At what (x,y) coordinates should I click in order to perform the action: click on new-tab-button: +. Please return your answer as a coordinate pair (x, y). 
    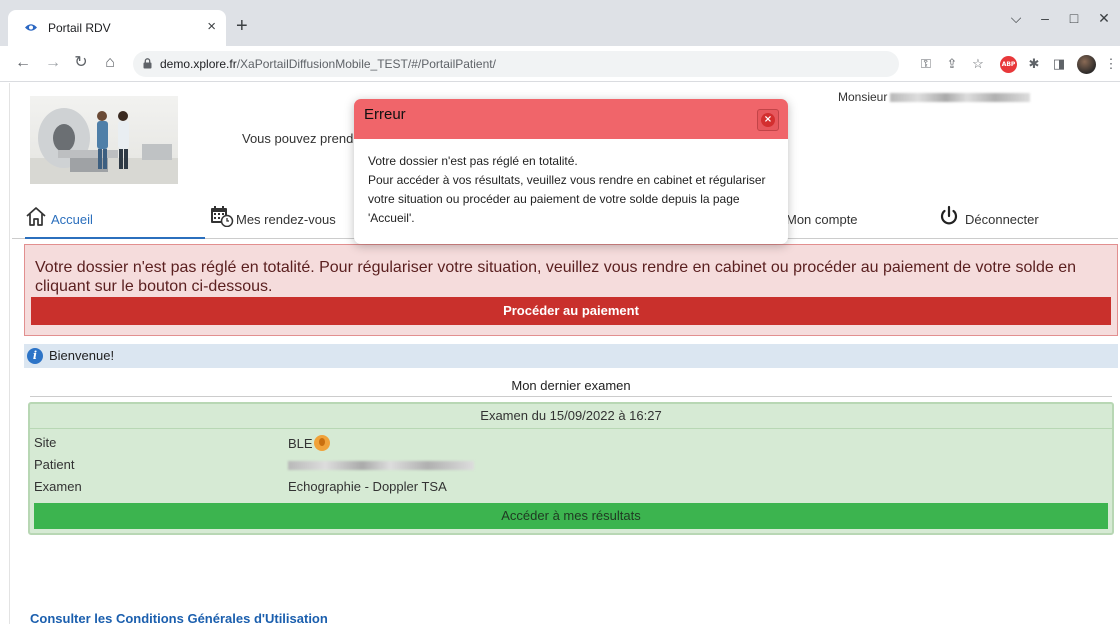
    Looking at the image, I should click on (242, 26).